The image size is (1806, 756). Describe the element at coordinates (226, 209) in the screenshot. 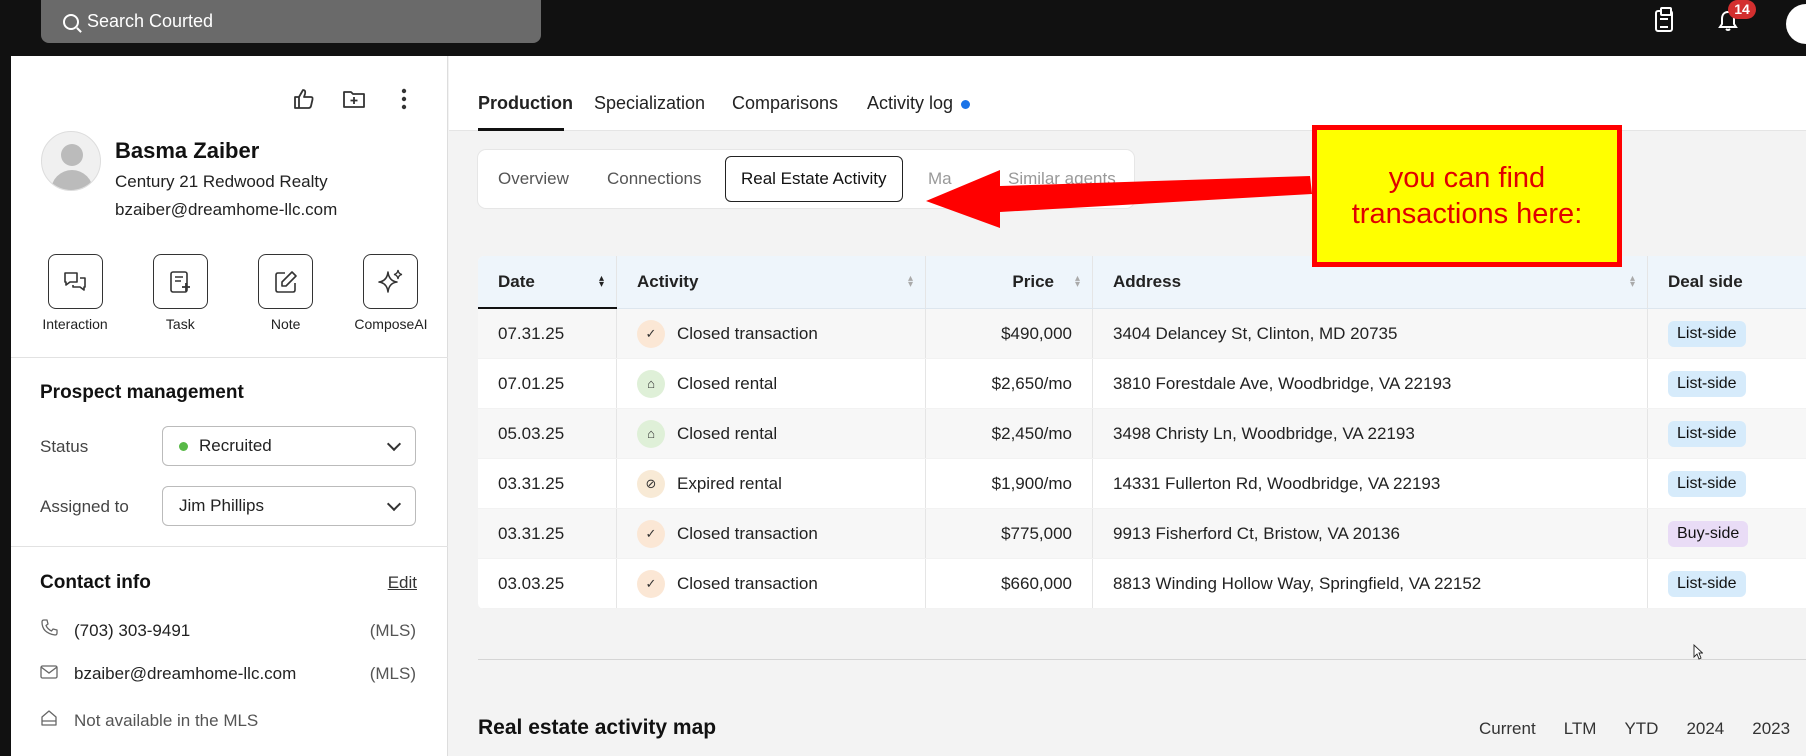

I see `agent-email: bzaiber@dreamhome-llc.com` at that location.